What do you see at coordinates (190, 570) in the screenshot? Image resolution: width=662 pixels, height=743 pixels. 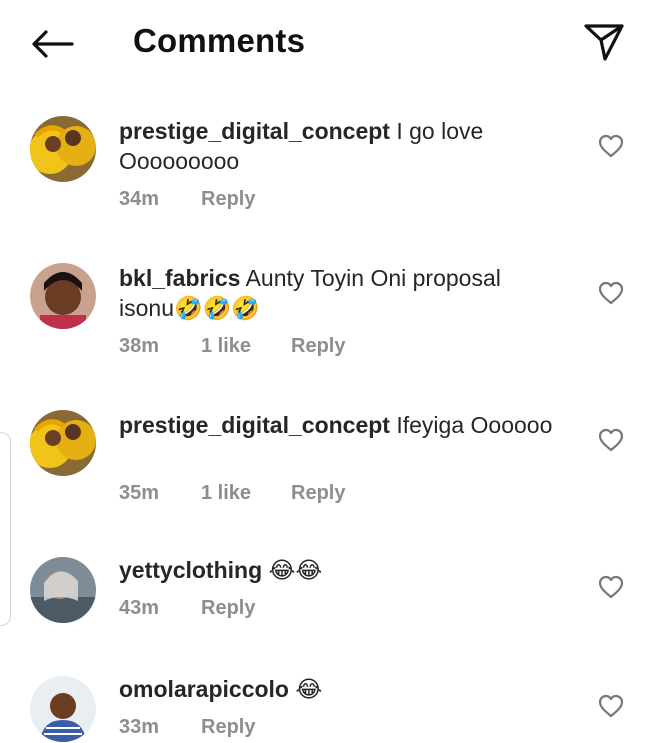 I see `comment-username: yettyclothing` at bounding box center [190, 570].